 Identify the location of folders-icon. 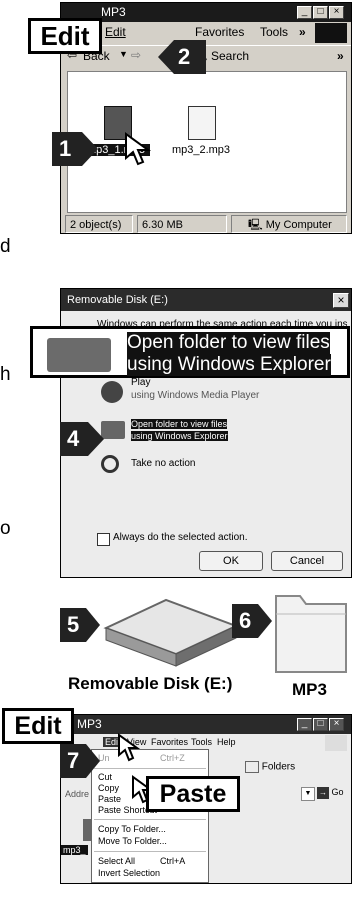
(252, 767).